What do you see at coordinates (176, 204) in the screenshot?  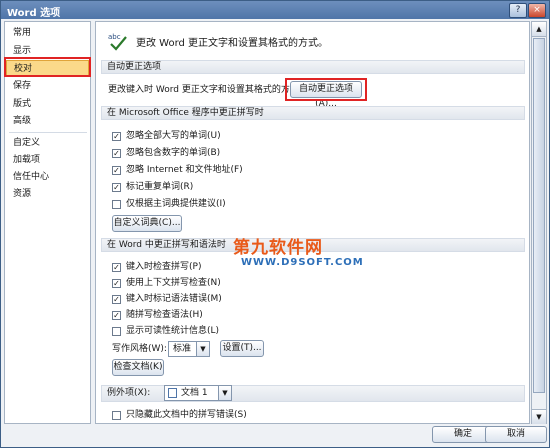 I see `label-main-dictionary: 仅根据主词典提供建议(I)` at bounding box center [176, 204].